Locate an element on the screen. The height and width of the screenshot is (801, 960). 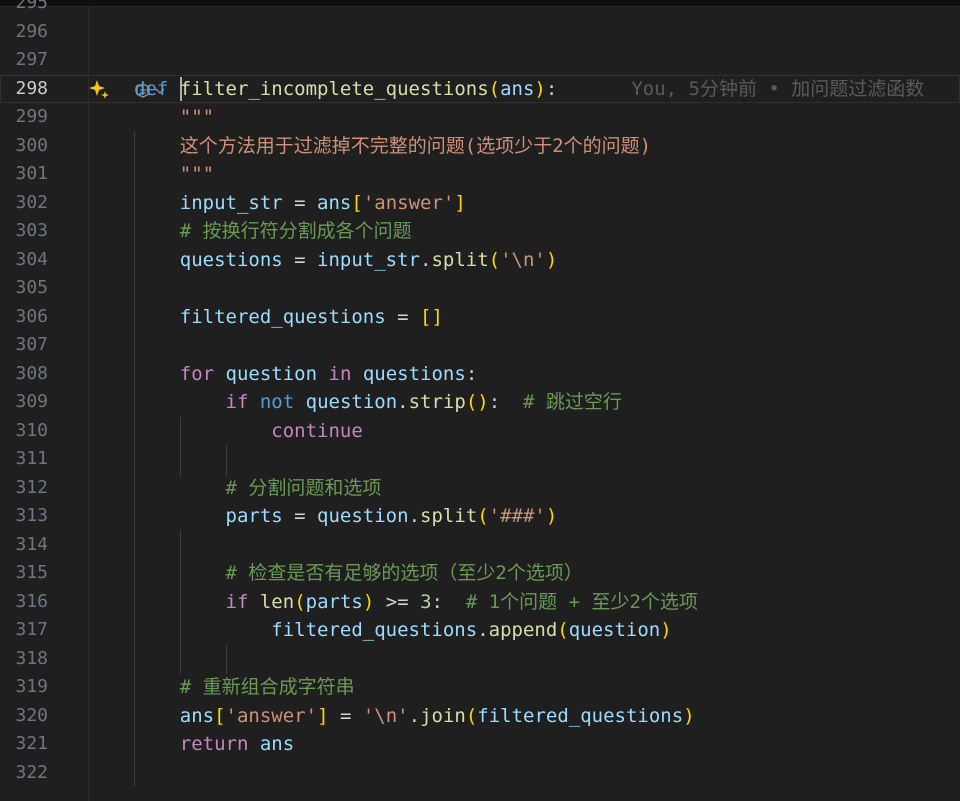
code-line: 311 is located at coordinates (480, 459).